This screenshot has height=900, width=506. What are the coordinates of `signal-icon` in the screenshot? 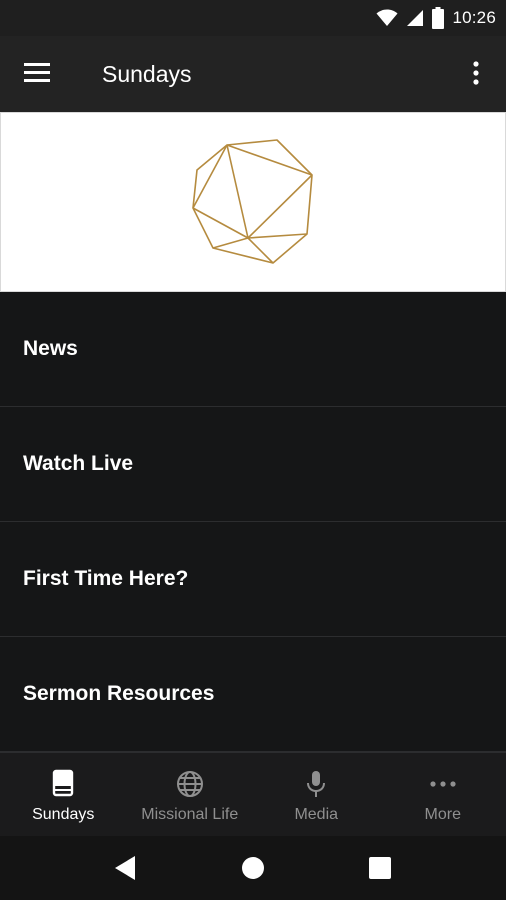 It's located at (415, 18).